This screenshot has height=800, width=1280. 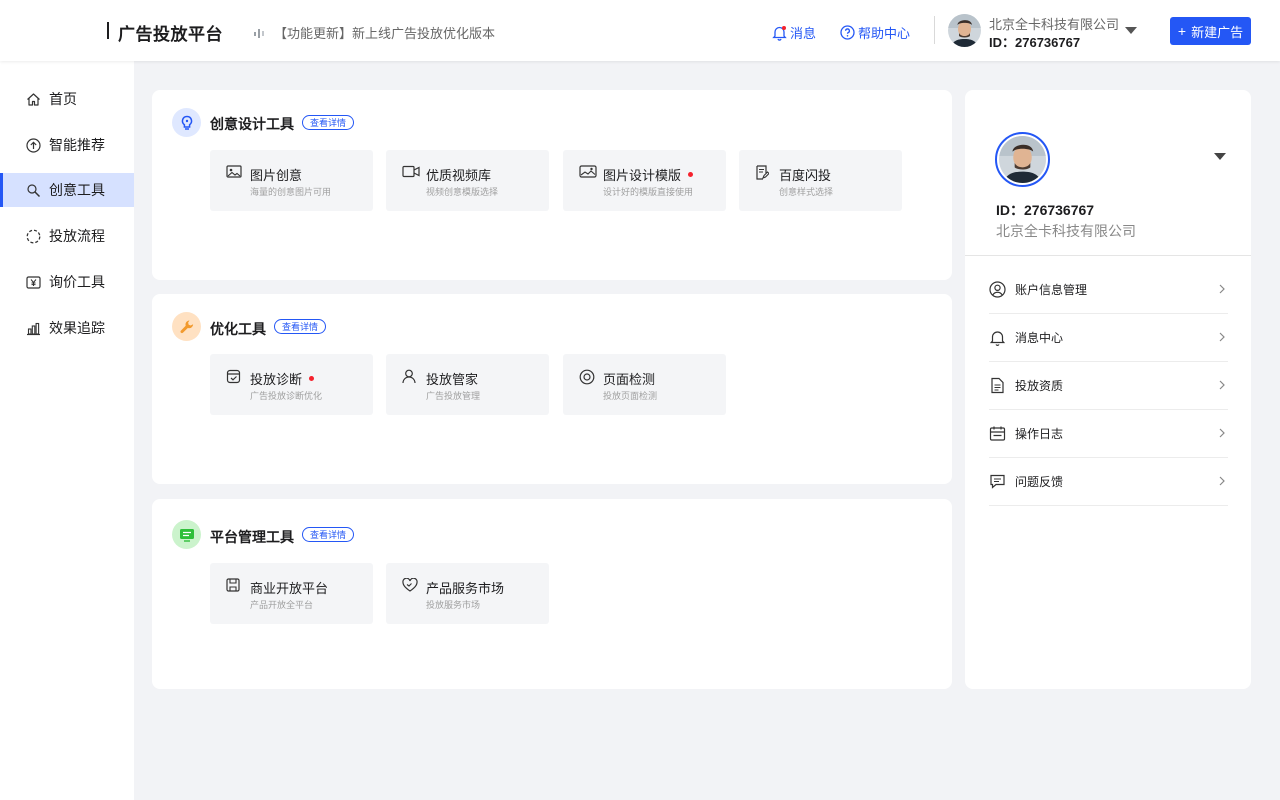 I want to click on menu-qualification: 投放资质, so click(x=1108, y=386).